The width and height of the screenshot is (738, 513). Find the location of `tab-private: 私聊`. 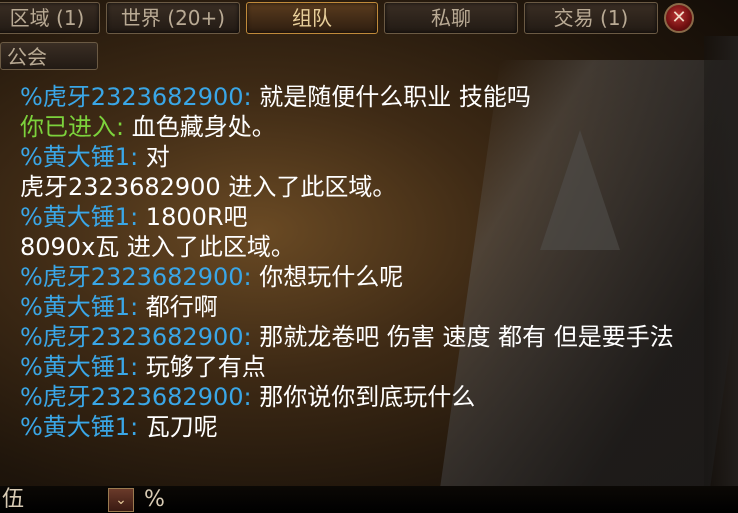

tab-private: 私聊 is located at coordinates (451, 18).